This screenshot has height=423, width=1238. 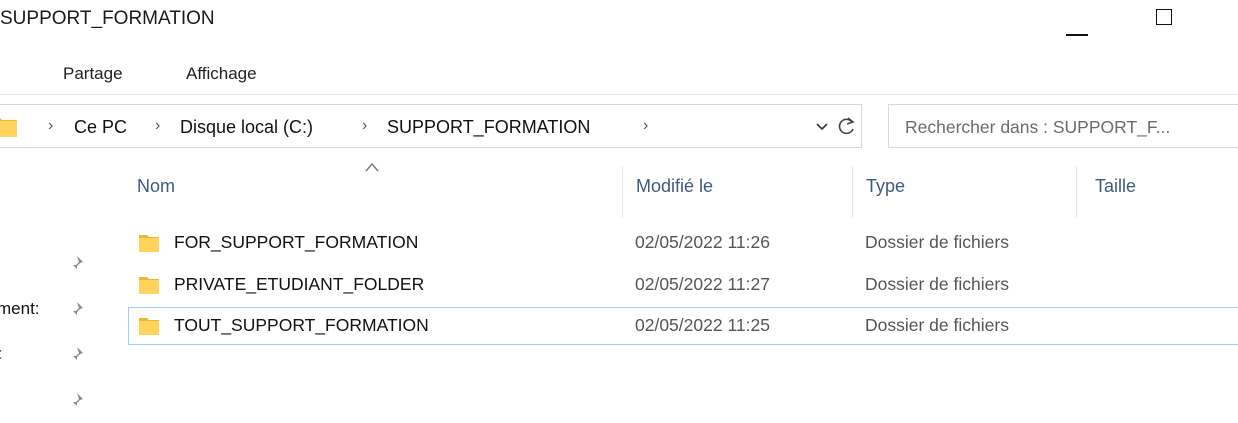 I want to click on column-header-name: Nom, so click(x=156, y=186).